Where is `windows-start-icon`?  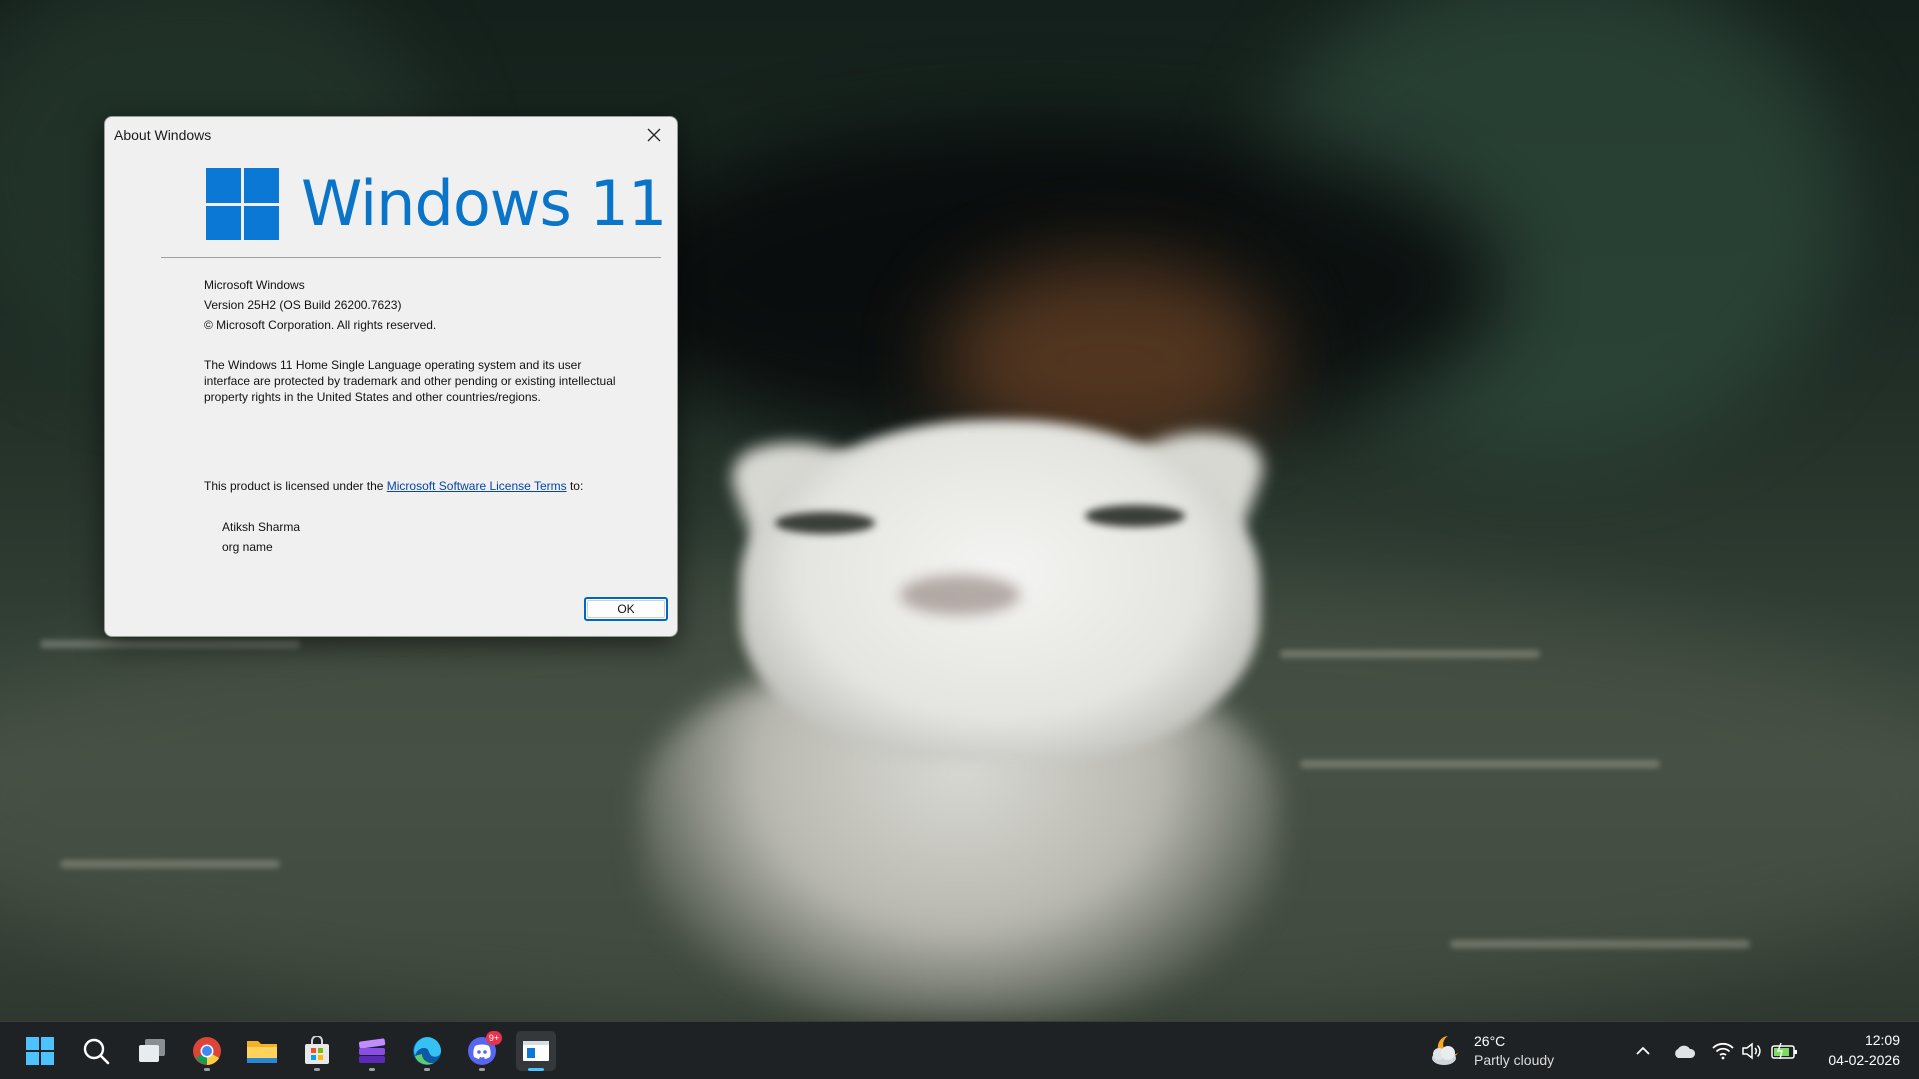
windows-start-icon is located at coordinates (40, 1051).